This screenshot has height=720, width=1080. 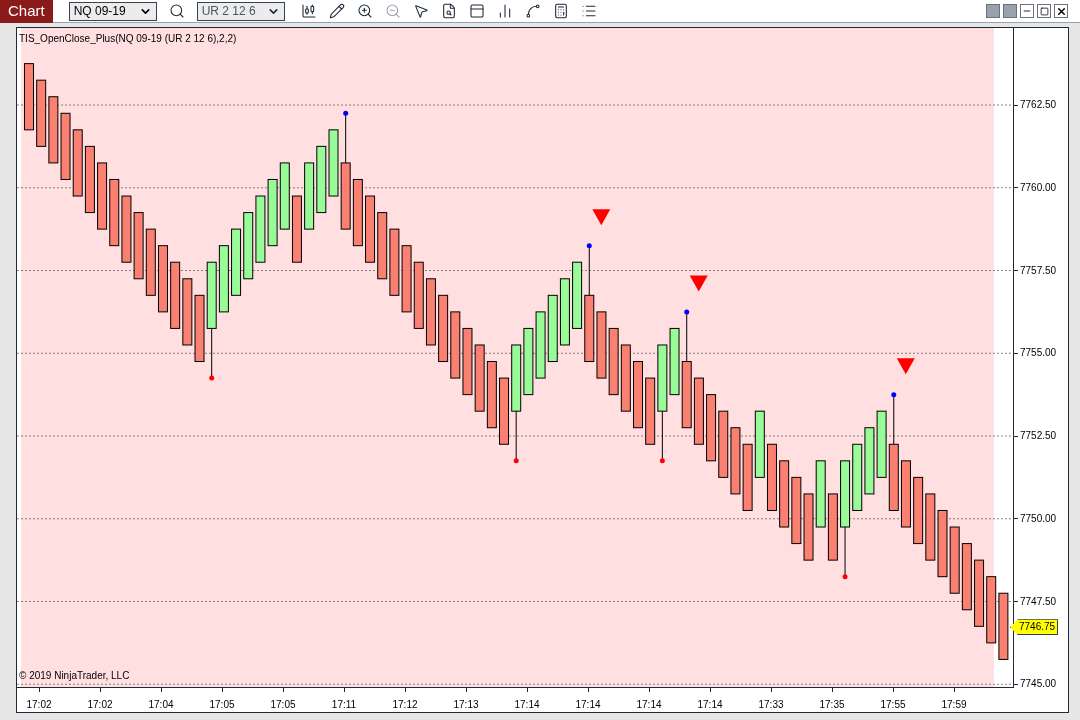 I want to click on price-label: 7755.00, so click(x=1038, y=353).